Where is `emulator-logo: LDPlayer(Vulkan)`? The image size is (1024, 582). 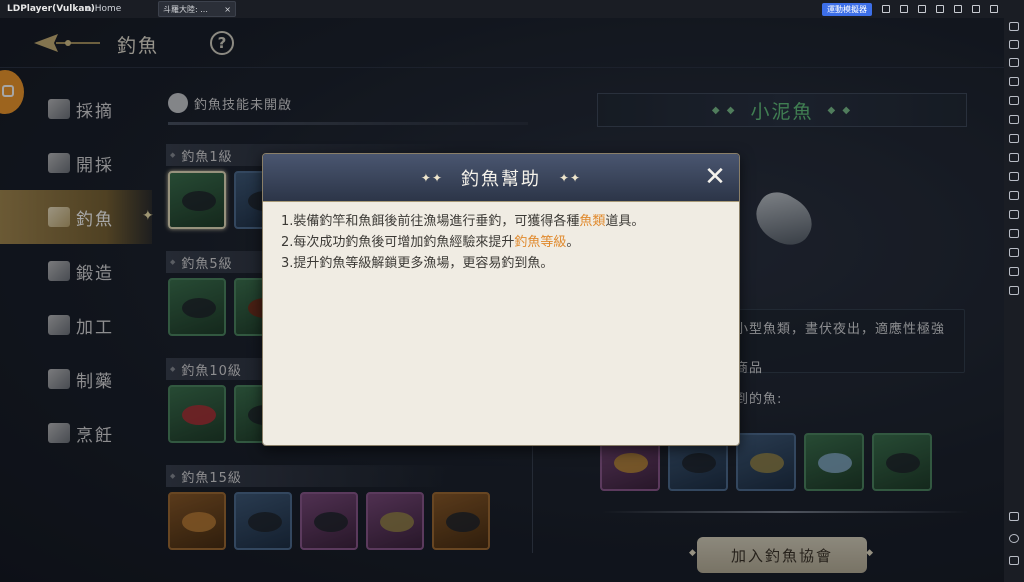
emulator-logo: LDPlayer(Vulkan) is located at coordinates (47, 9).